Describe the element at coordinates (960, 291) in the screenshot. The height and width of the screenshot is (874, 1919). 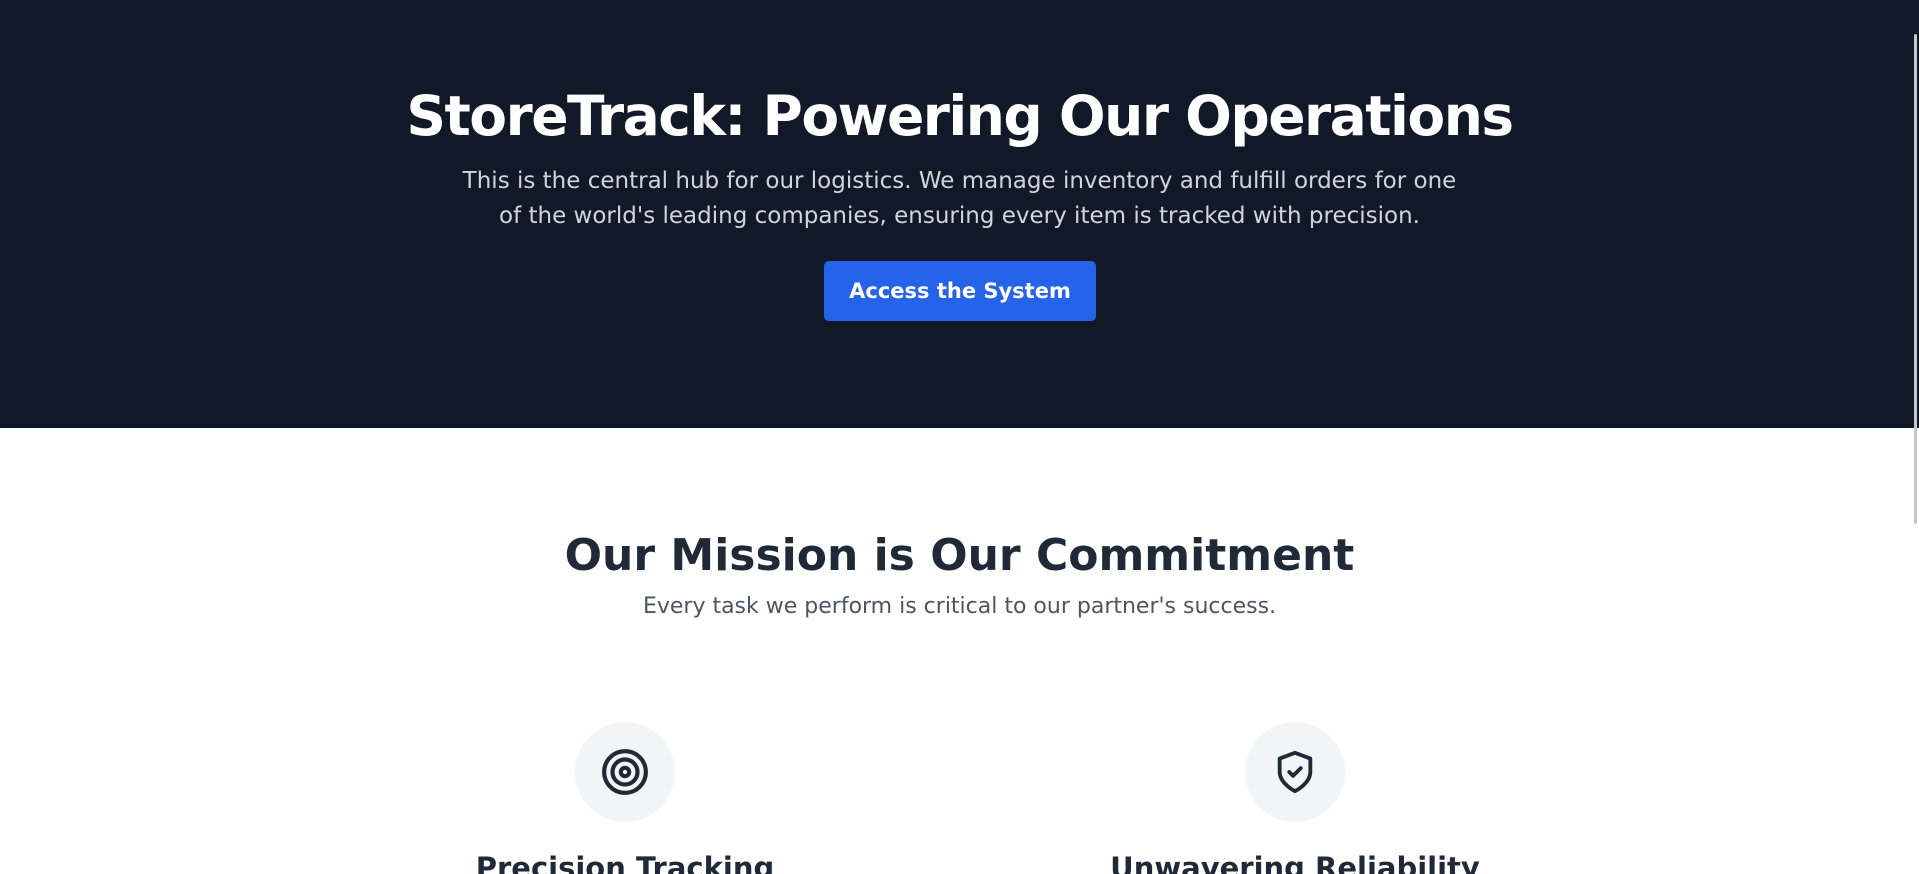
I see `access-system-button: Access the System` at that location.